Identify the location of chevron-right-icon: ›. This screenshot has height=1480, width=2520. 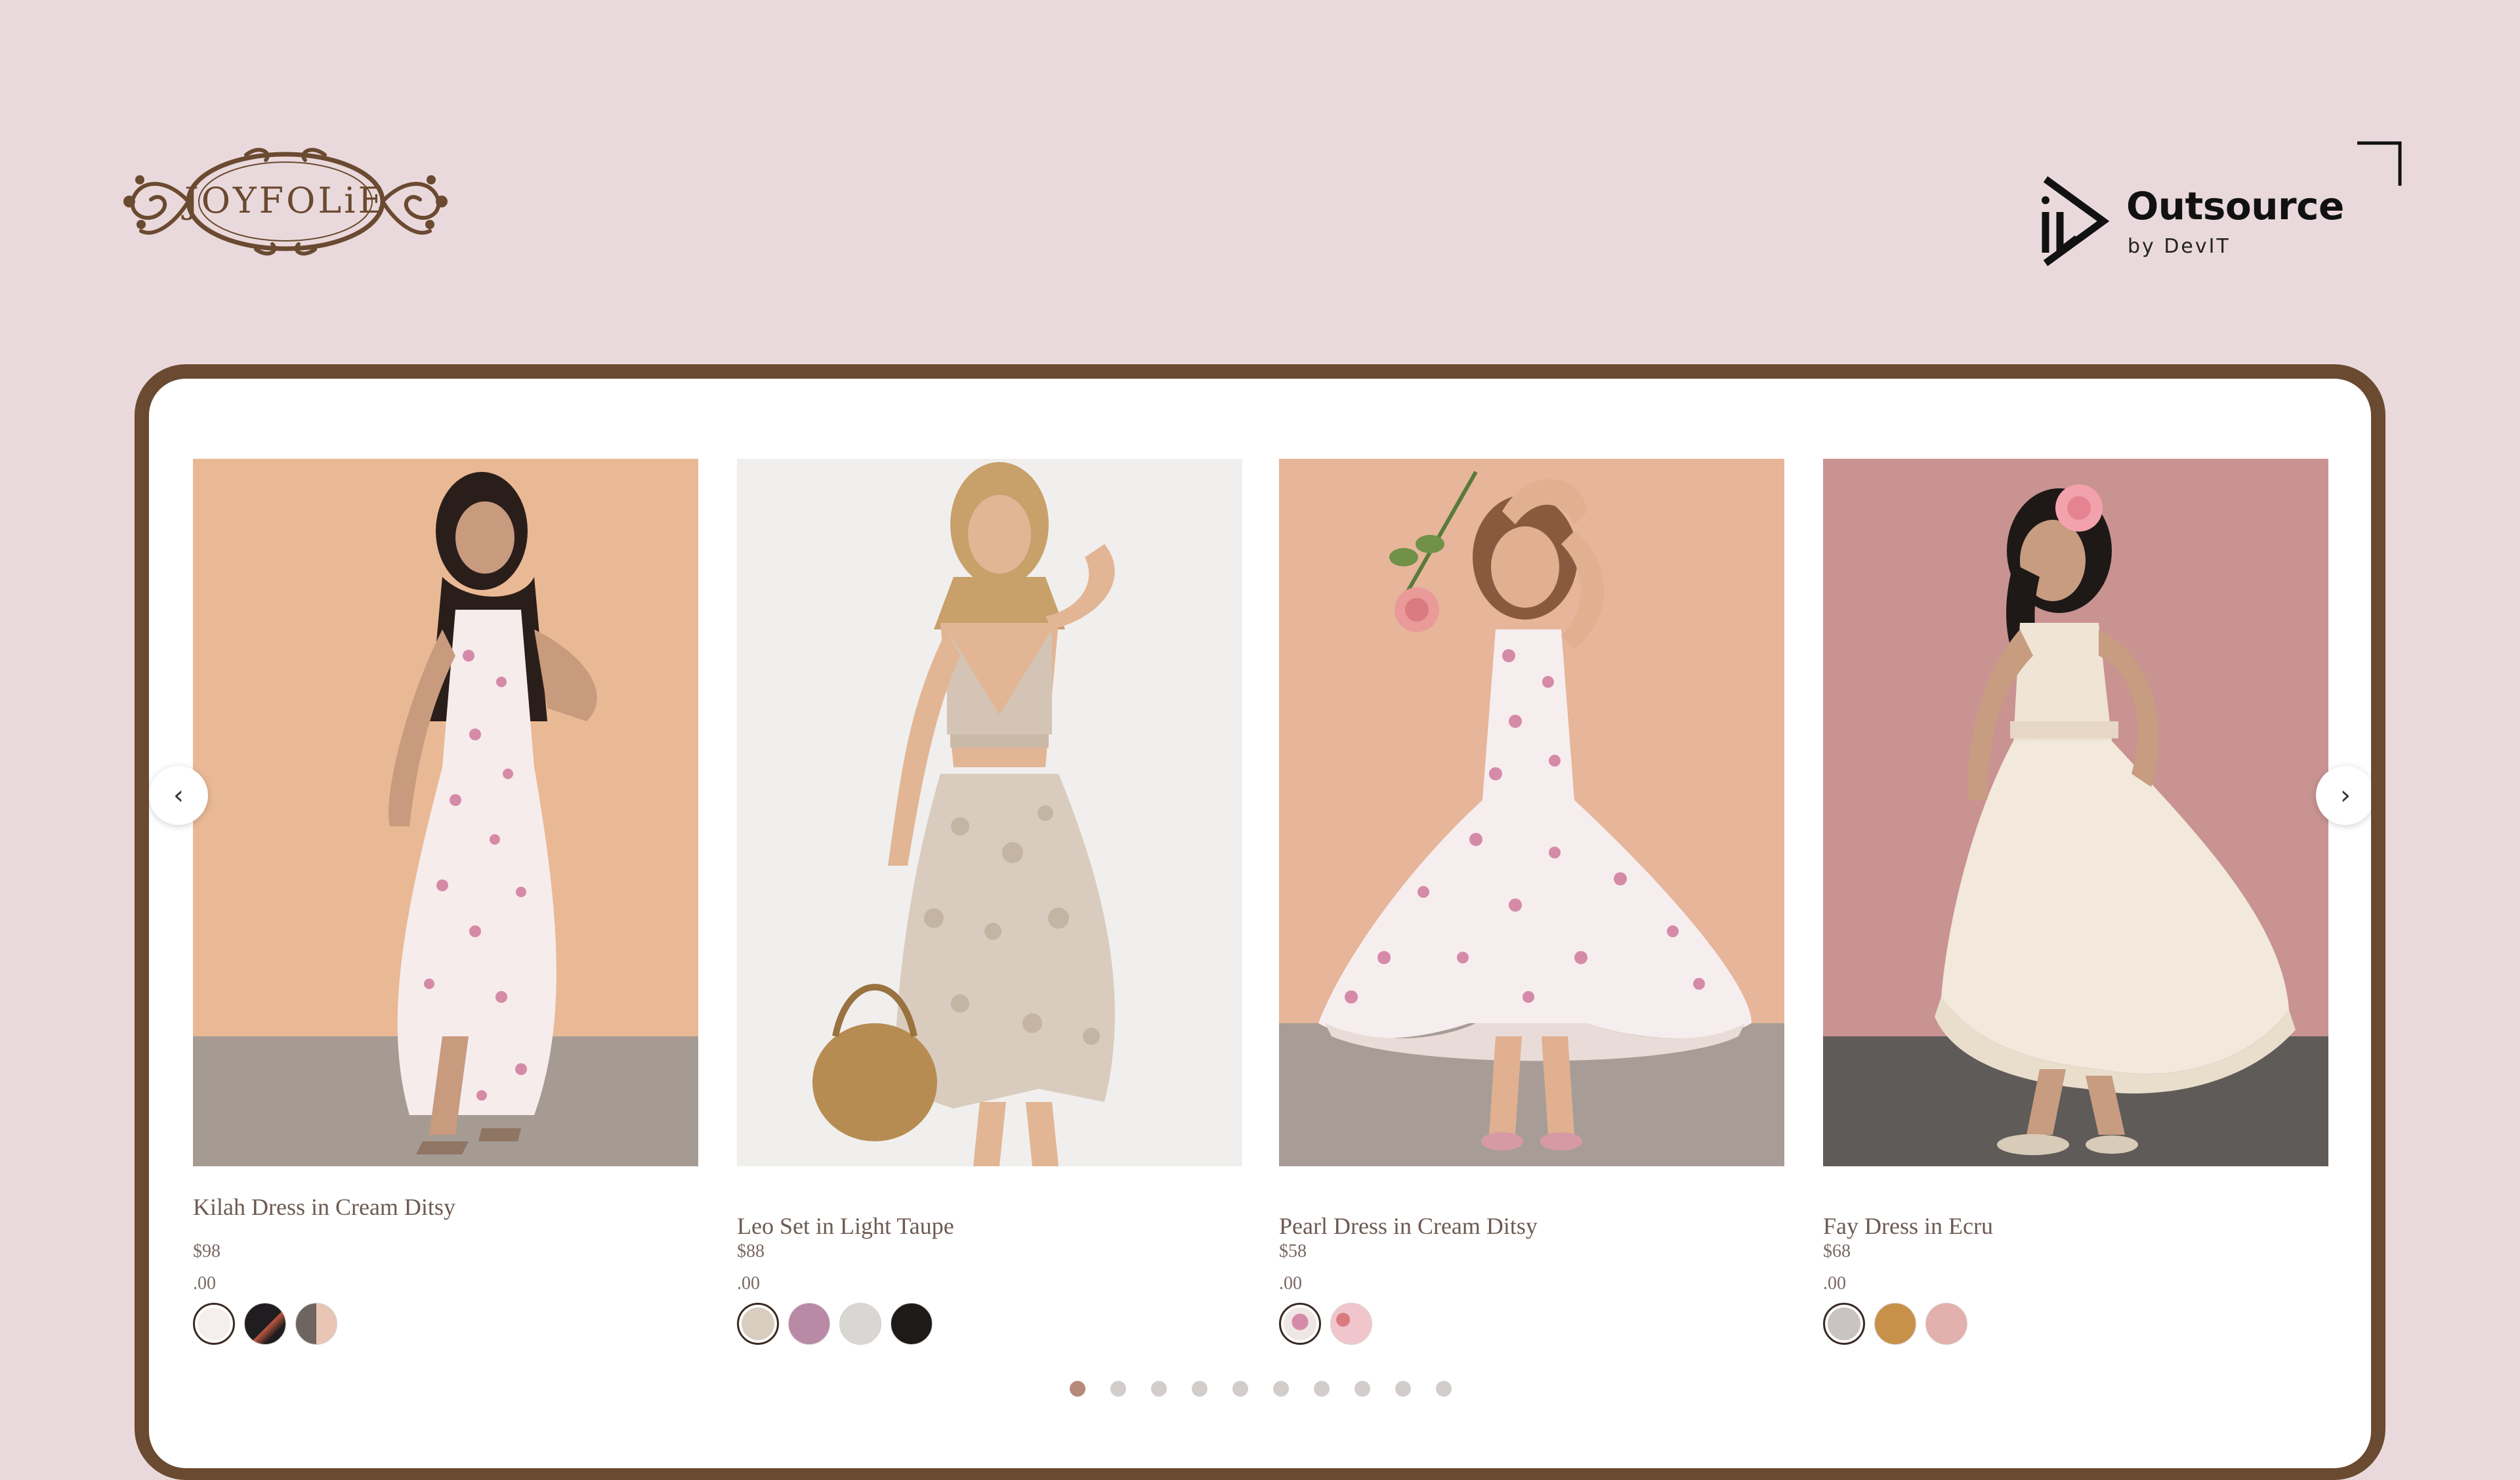
(2345, 796).